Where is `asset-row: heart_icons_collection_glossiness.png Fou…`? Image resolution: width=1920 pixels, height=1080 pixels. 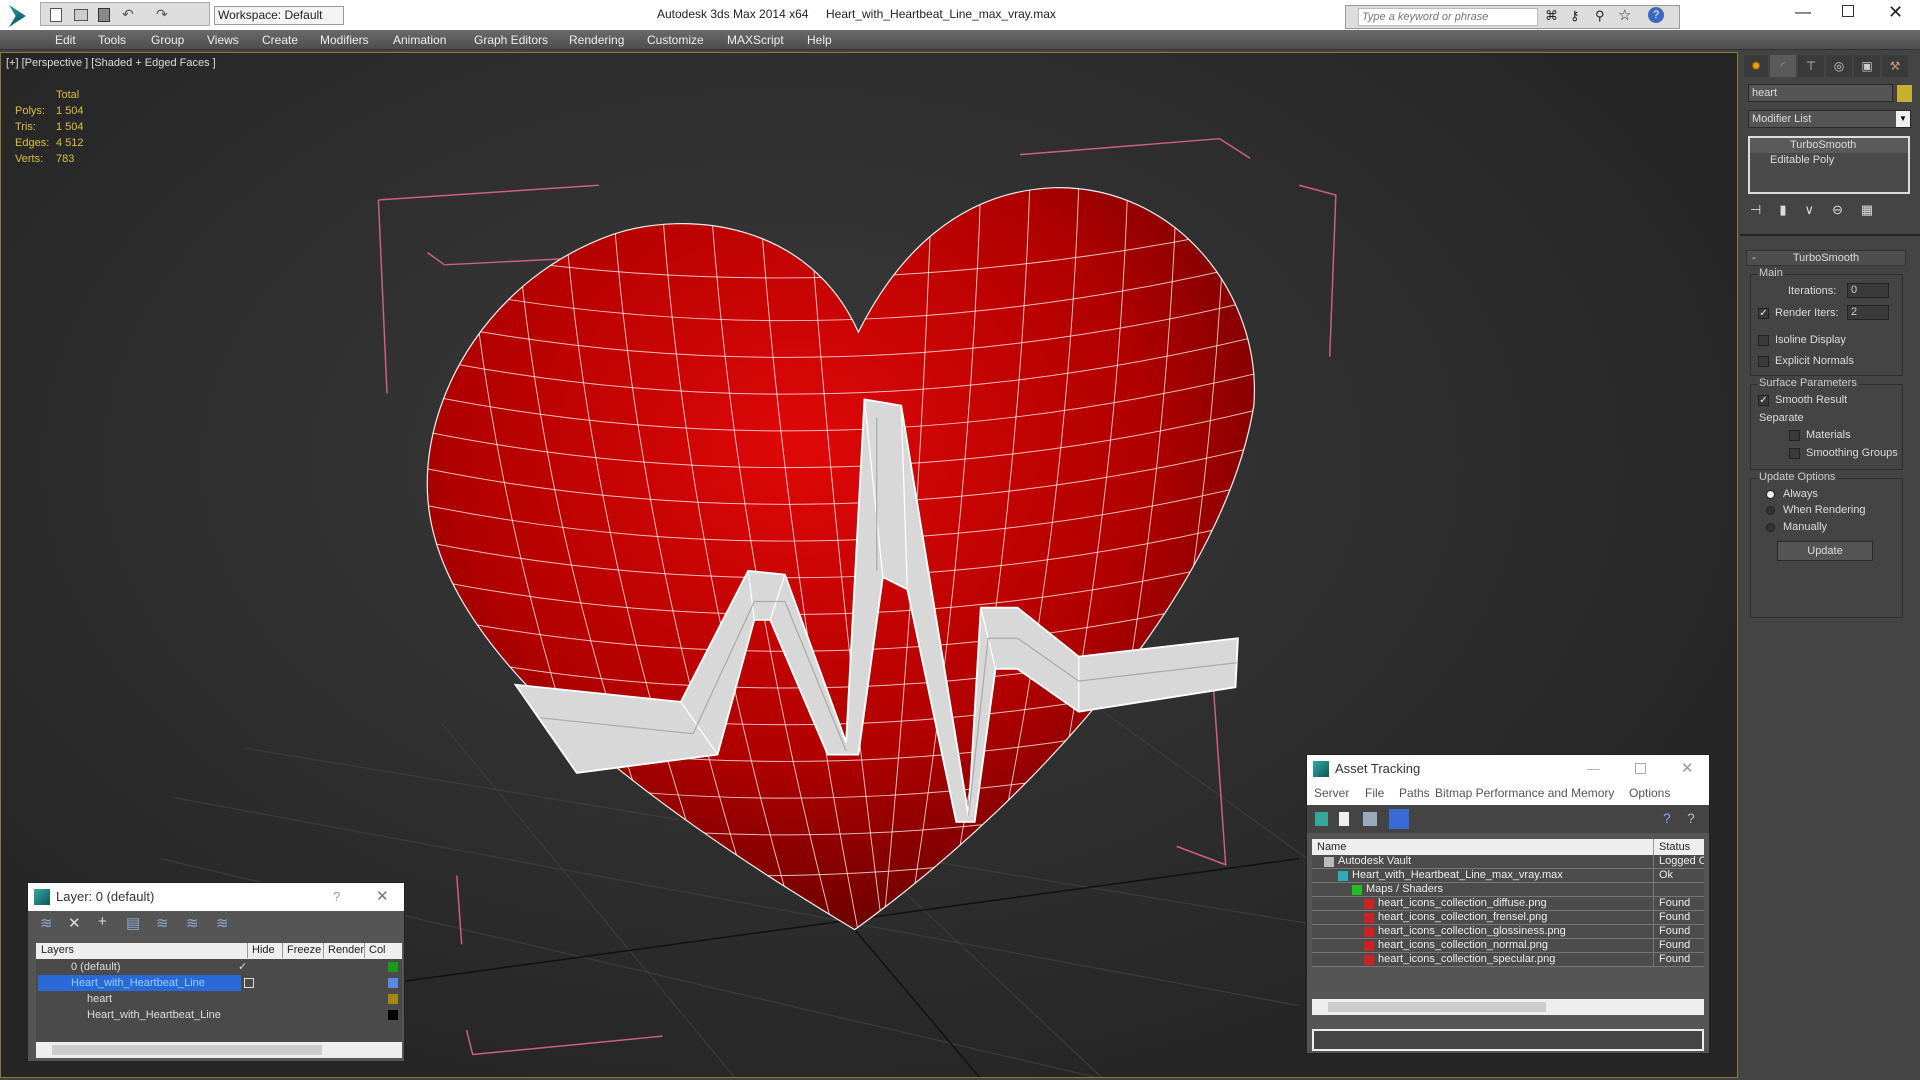 asset-row: heart_icons_collection_glossiness.png Fou… is located at coordinates (1508, 932).